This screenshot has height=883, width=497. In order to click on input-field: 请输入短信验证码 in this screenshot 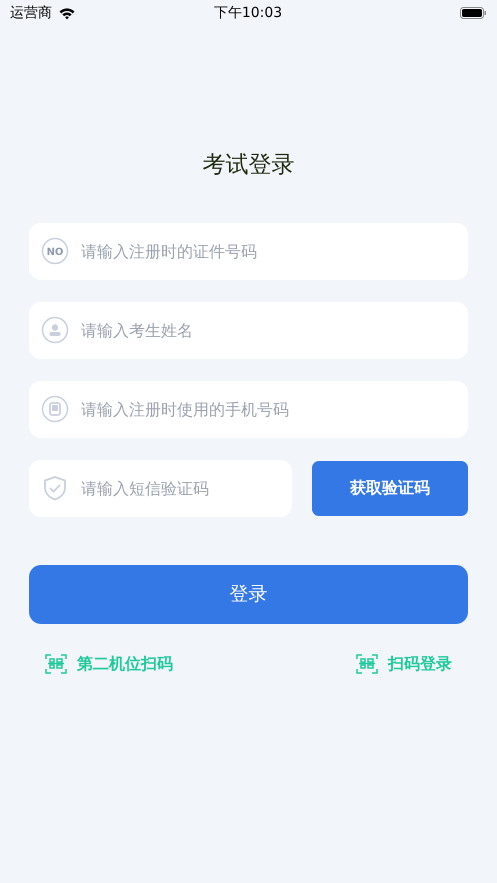, I will do `click(160, 488)`.